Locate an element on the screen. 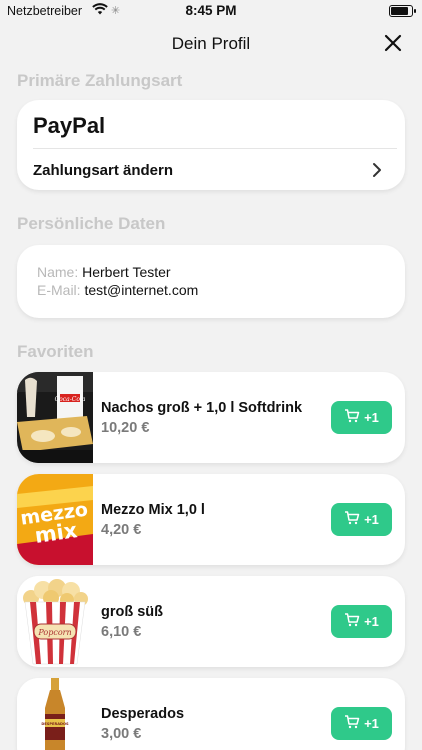 Image resolution: width=422 pixels, height=750 pixels. popcorn-logo: Popcorn is located at coordinates (54, 632).